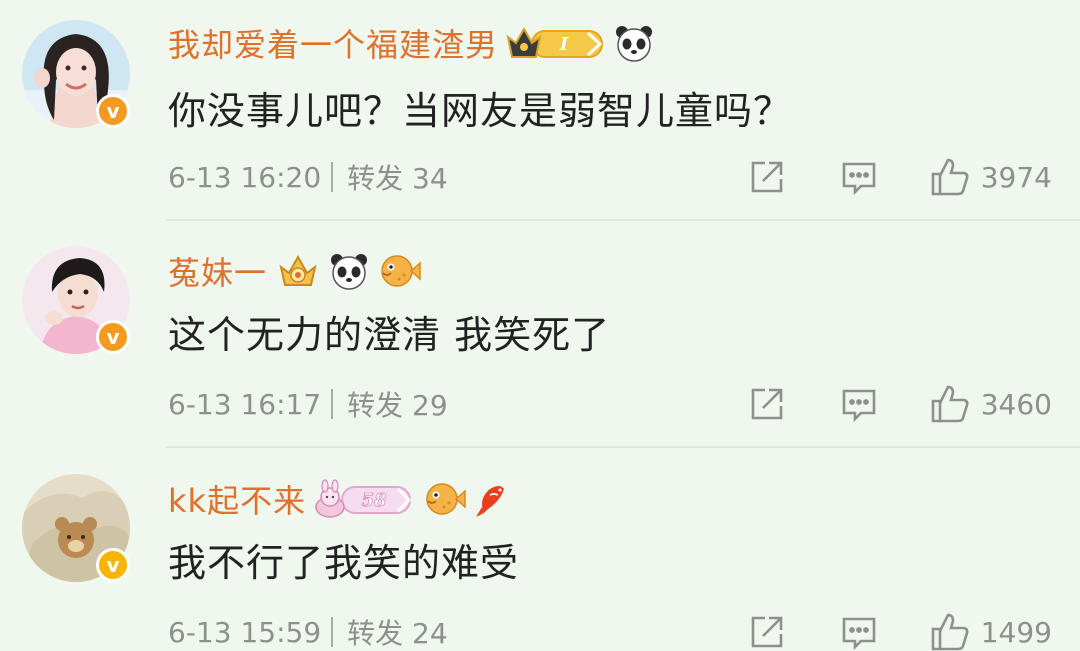  I want to click on comment-text: 我不行了我笑的难受, so click(344, 563).